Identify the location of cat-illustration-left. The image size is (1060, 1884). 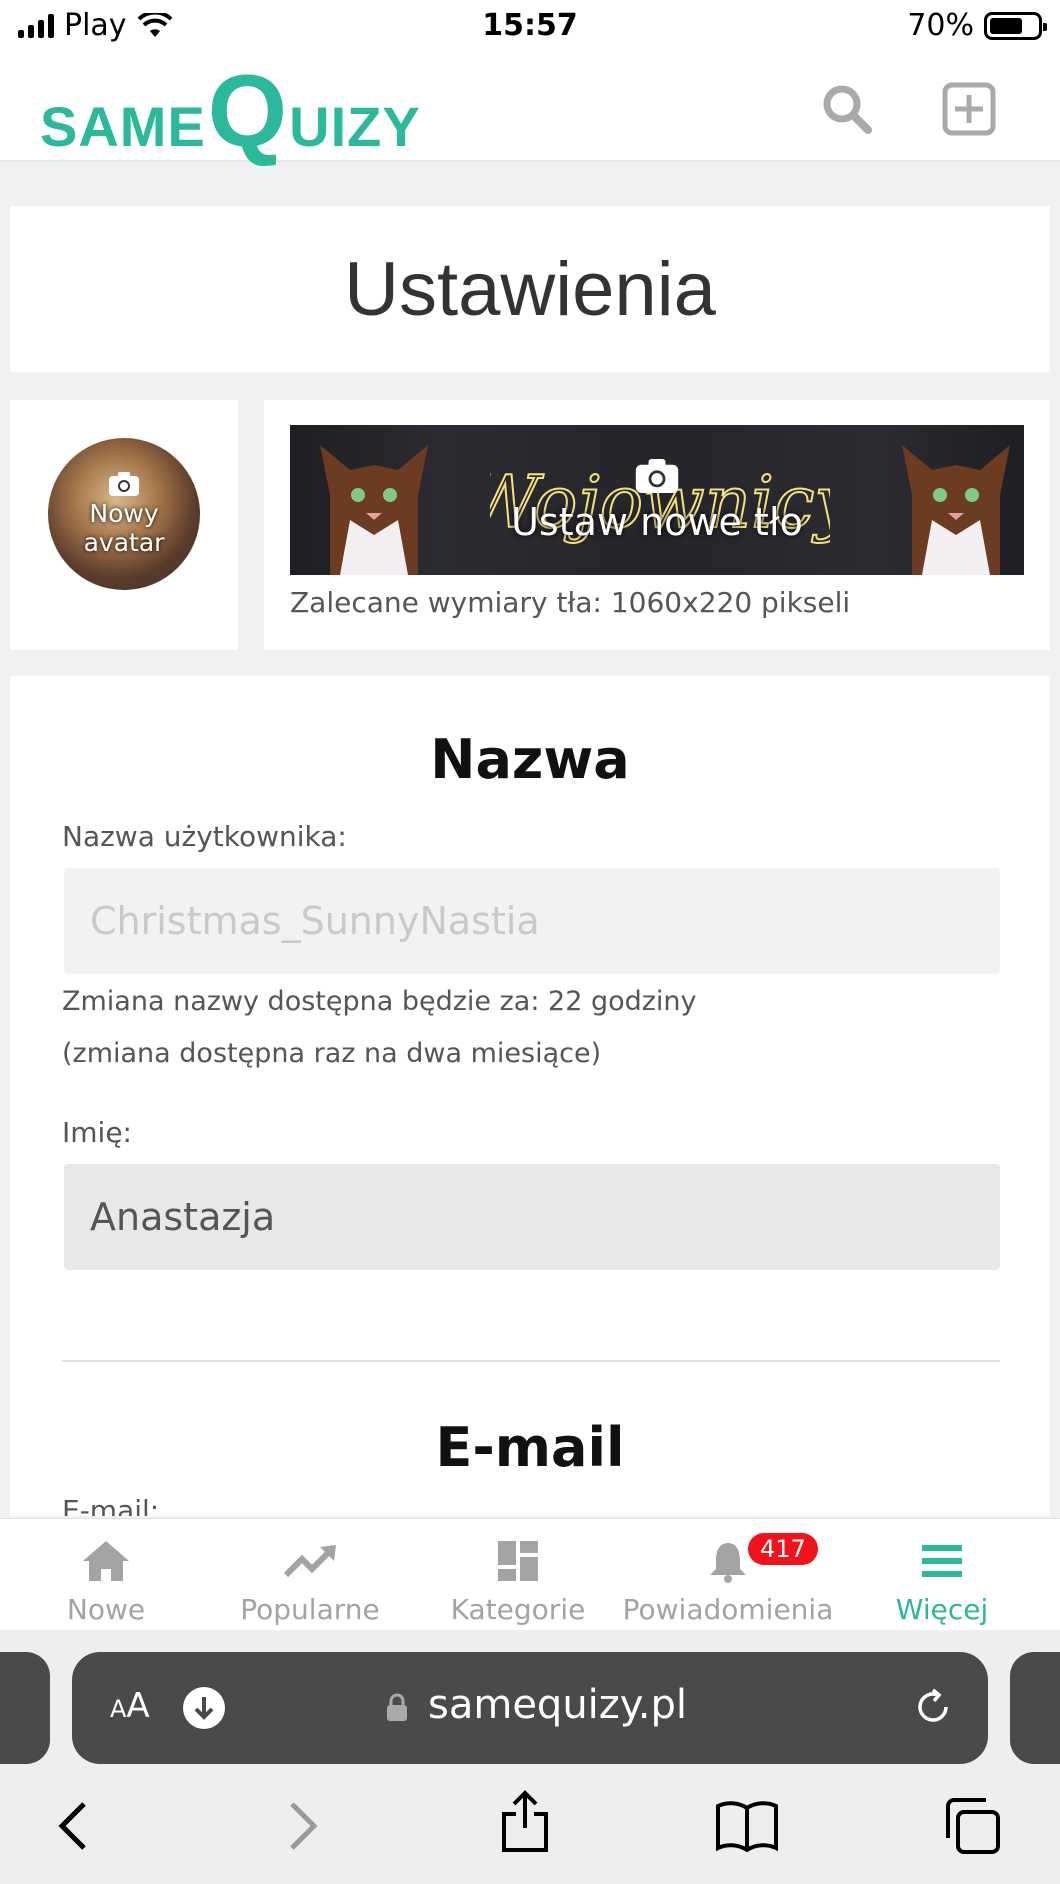
(374, 510).